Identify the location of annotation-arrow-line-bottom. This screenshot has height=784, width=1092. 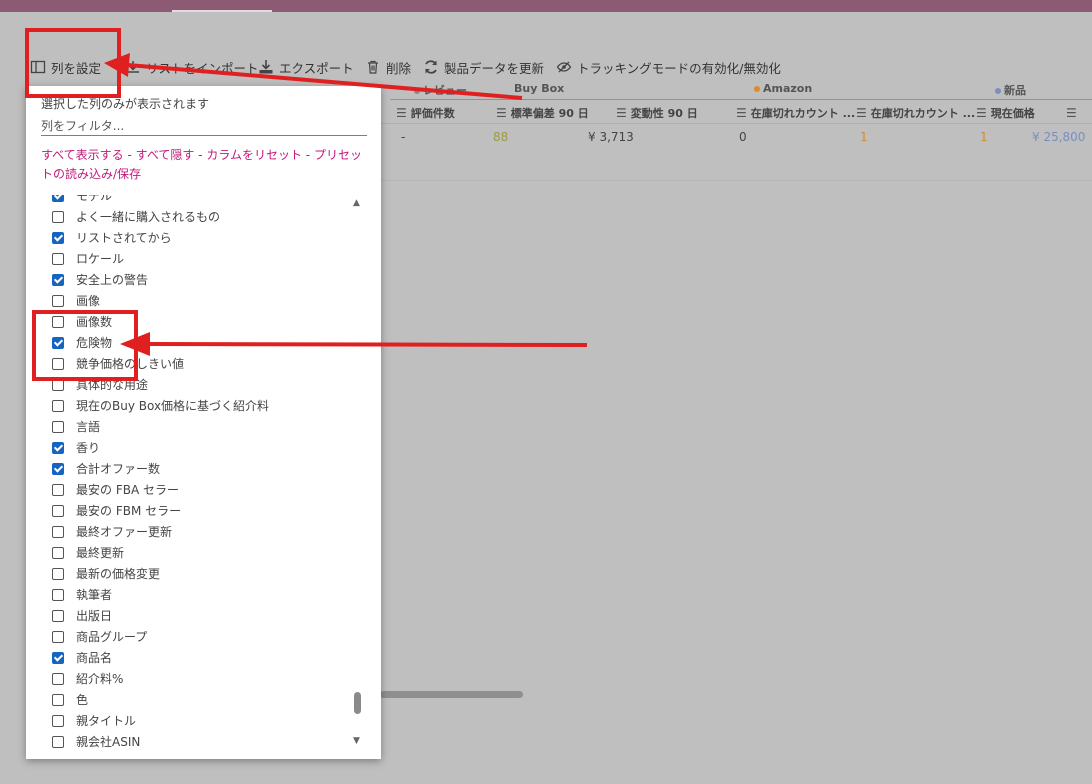
(367, 344).